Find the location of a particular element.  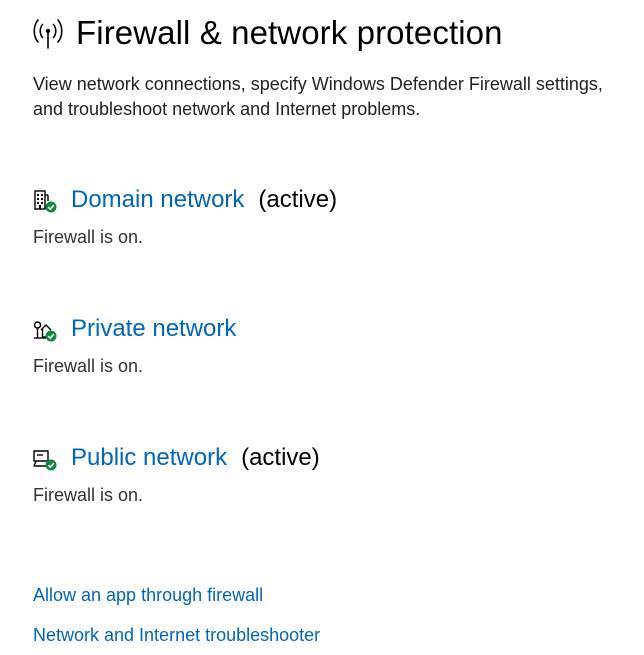

private-home-icon is located at coordinates (45, 330).